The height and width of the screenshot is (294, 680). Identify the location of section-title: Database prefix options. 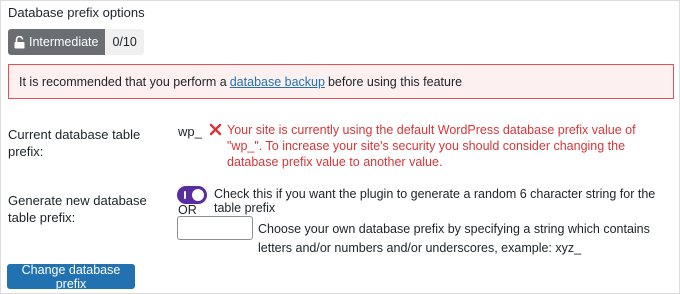
(76, 12).